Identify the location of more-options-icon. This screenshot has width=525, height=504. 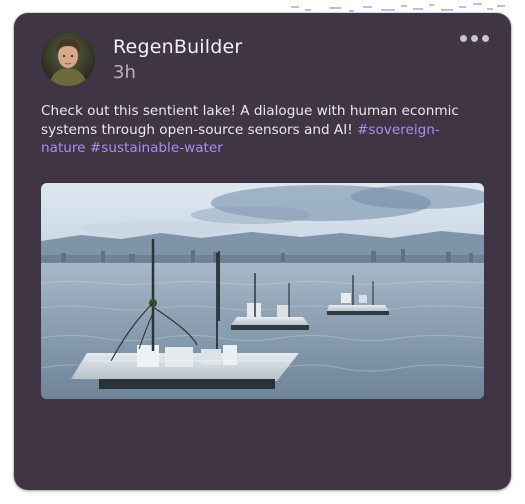
(474, 38).